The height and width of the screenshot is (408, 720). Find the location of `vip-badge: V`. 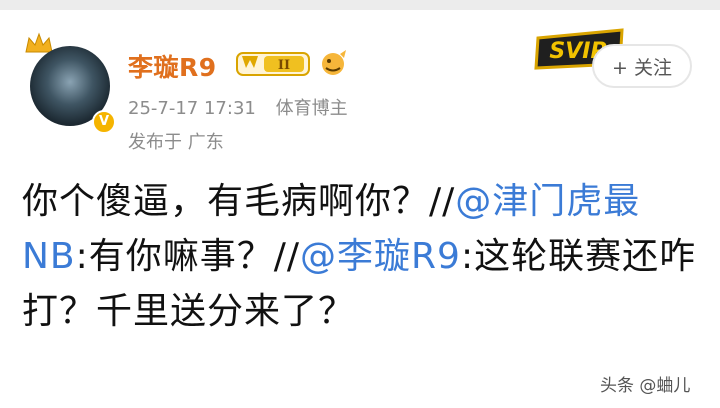

vip-badge: V is located at coordinates (104, 122).